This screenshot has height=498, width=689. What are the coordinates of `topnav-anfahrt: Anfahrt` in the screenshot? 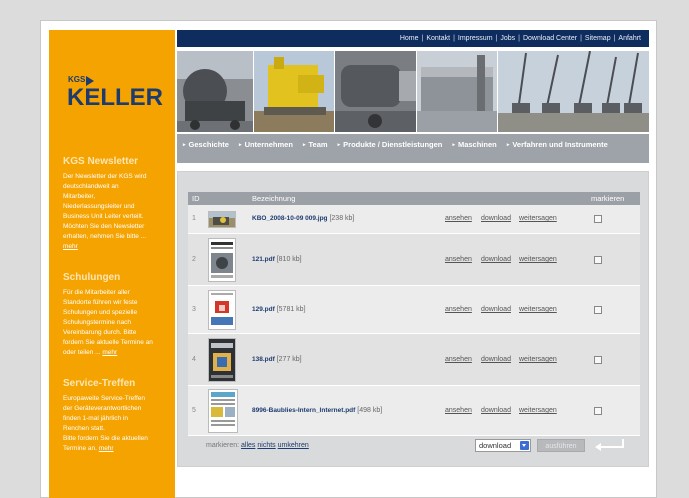 It's located at (629, 38).